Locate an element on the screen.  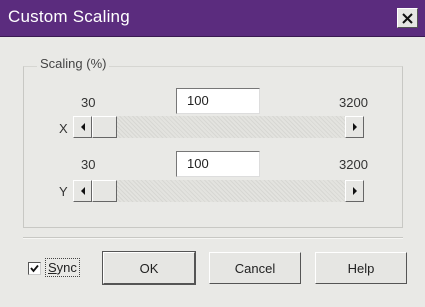
y-scroll-right-button is located at coordinates (354, 191).